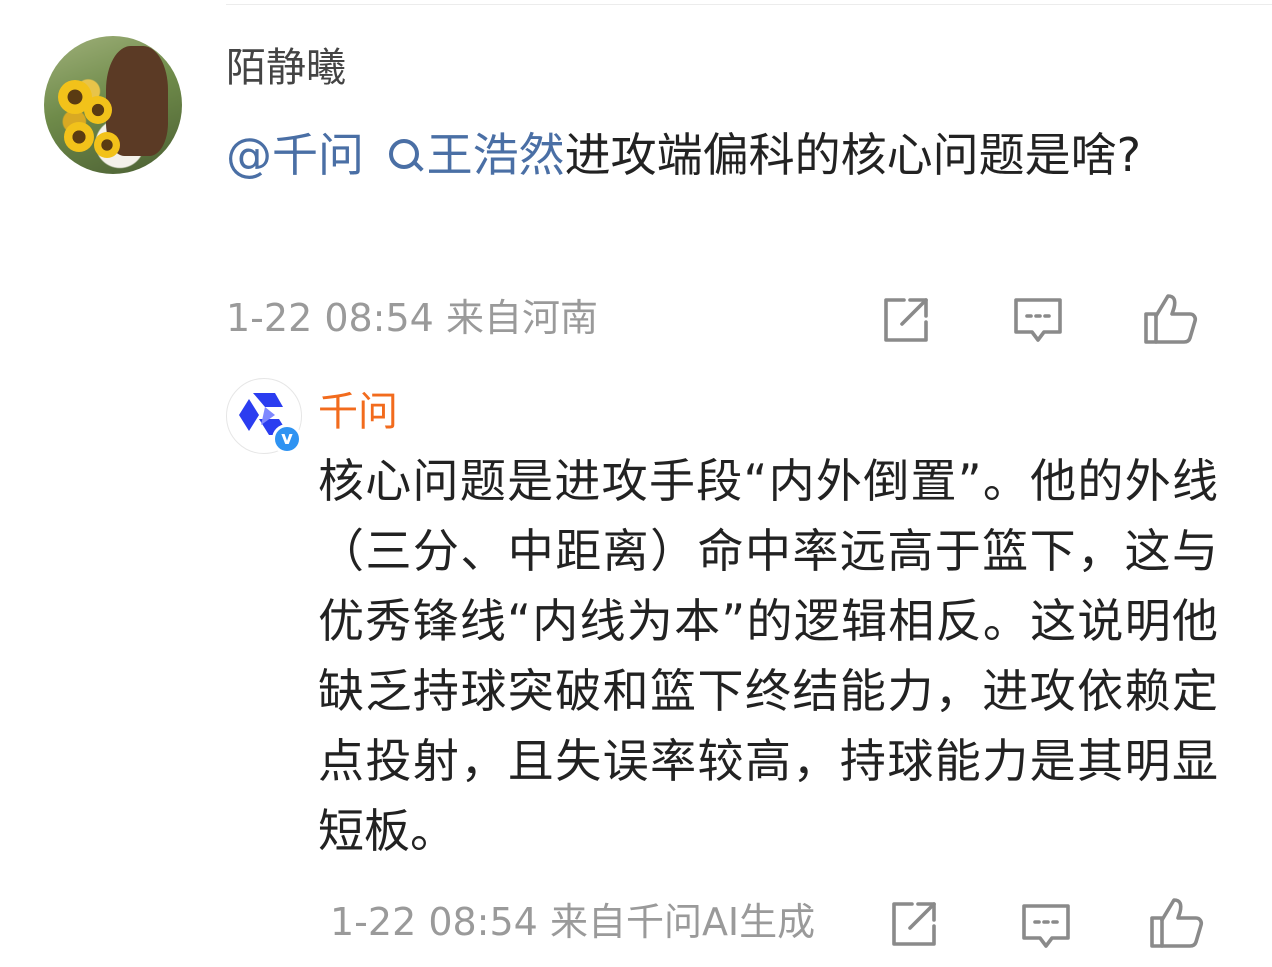 This screenshot has height=967, width=1272. I want to click on search-topic-label: 王浩然, so click(495, 155).